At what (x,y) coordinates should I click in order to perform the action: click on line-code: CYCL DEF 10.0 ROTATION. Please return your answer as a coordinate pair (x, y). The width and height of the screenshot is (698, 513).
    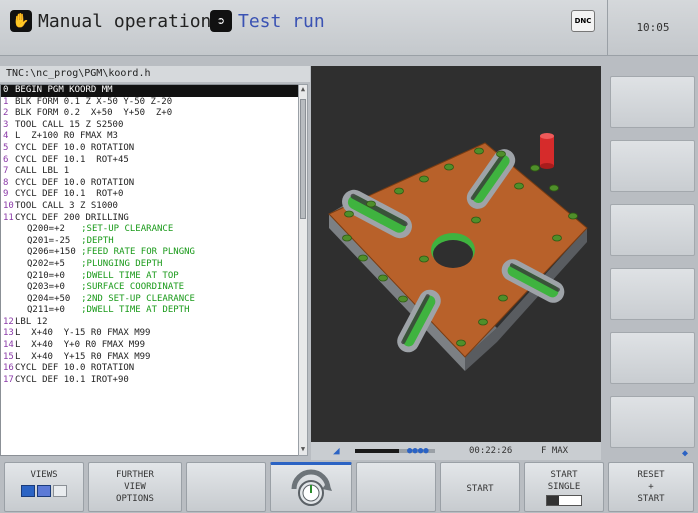
    Looking at the image, I should click on (75, 368).